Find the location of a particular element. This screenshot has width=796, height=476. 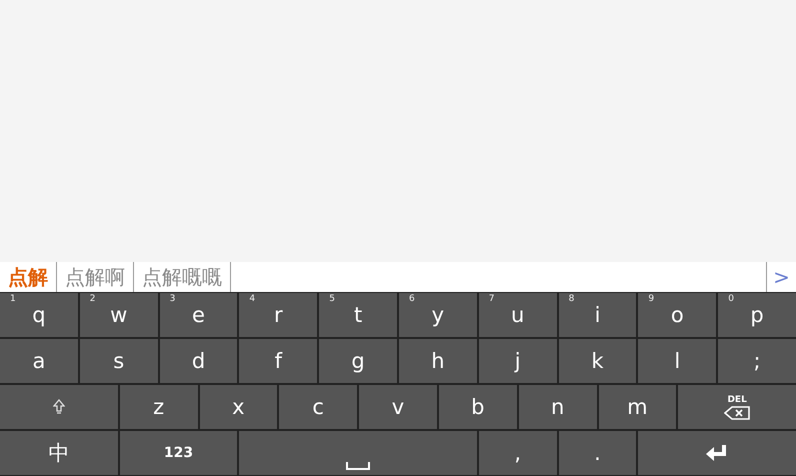

key: z is located at coordinates (159, 407).